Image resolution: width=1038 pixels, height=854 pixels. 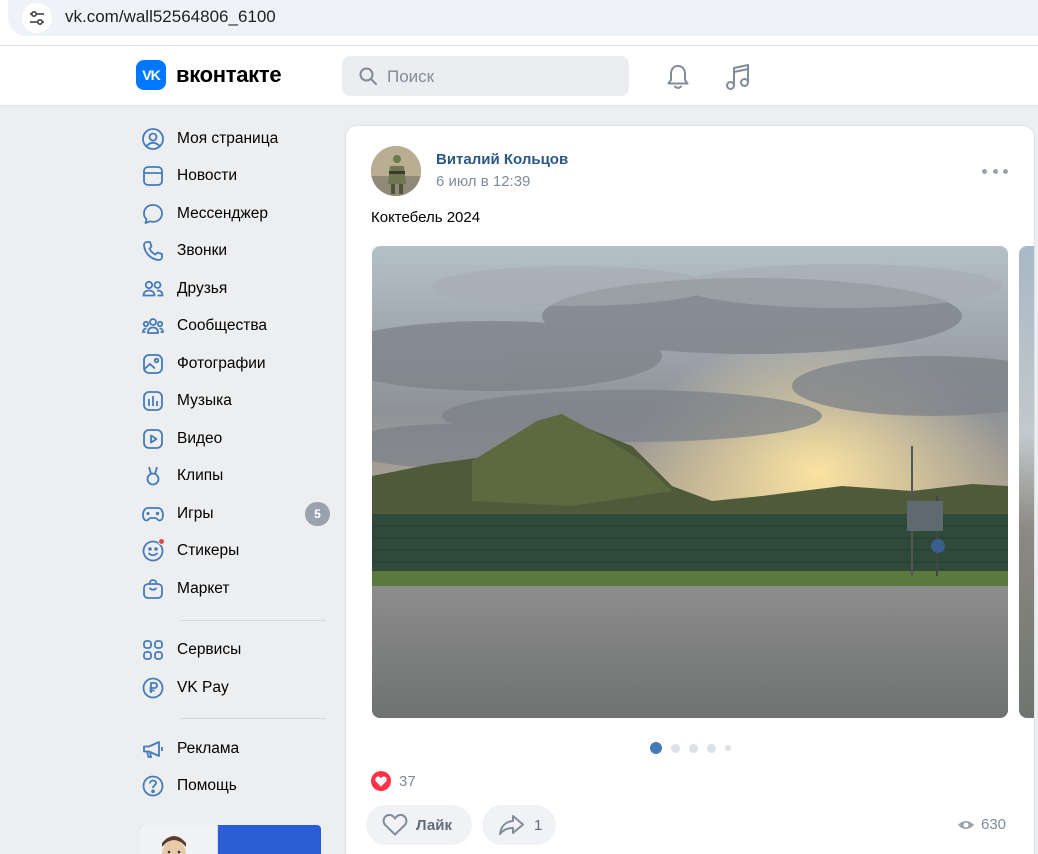 What do you see at coordinates (229, 75) in the screenshot?
I see `logo-text: вконтакте` at bounding box center [229, 75].